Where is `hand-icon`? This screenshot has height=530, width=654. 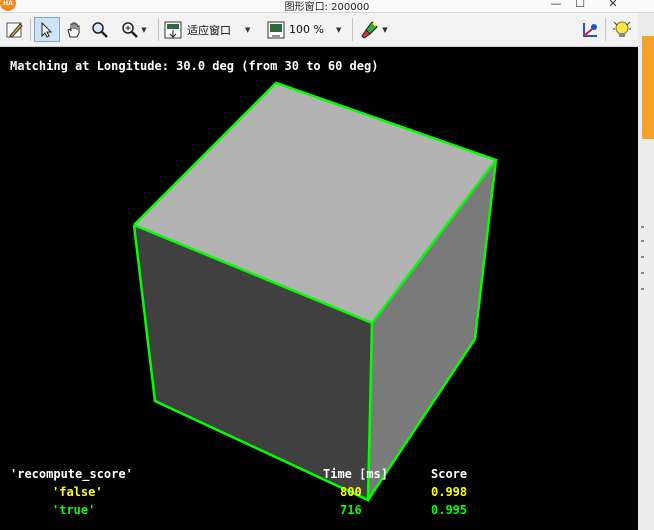
hand-icon is located at coordinates (73, 29).